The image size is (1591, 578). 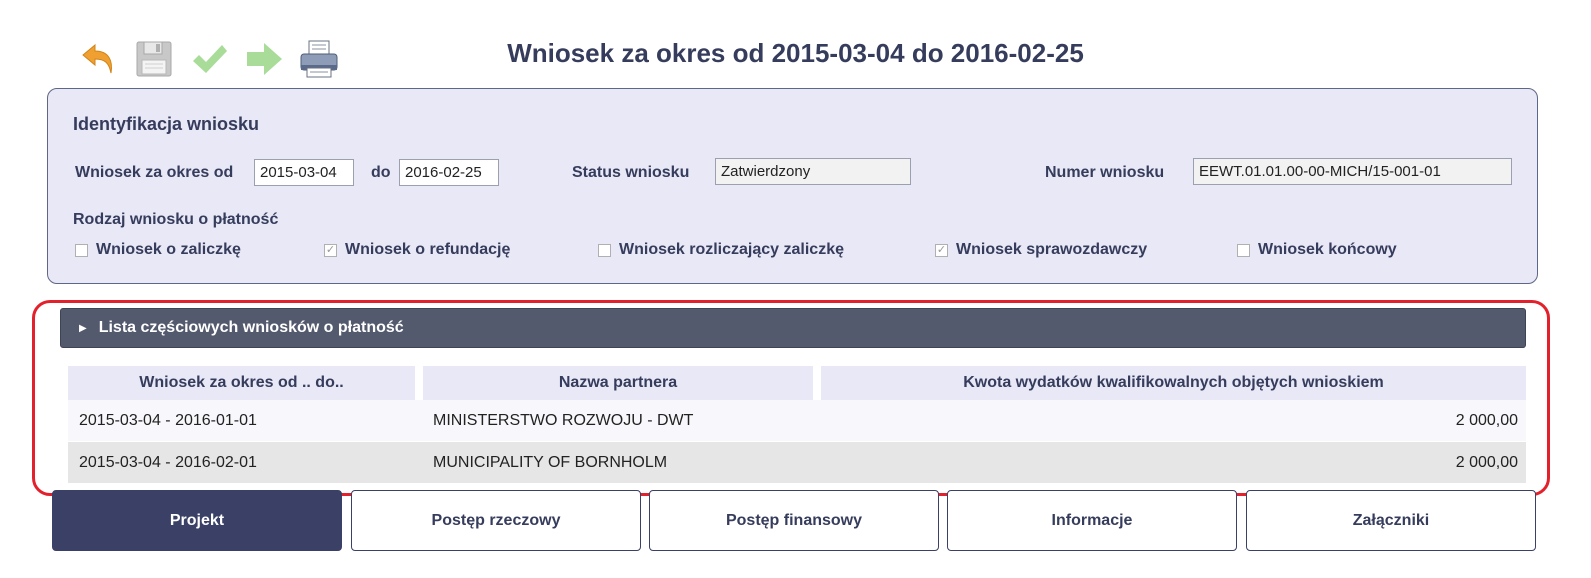 I want to click on checkbox-report: ✓ Wniosek sprawozdawczy, so click(x=1041, y=250).